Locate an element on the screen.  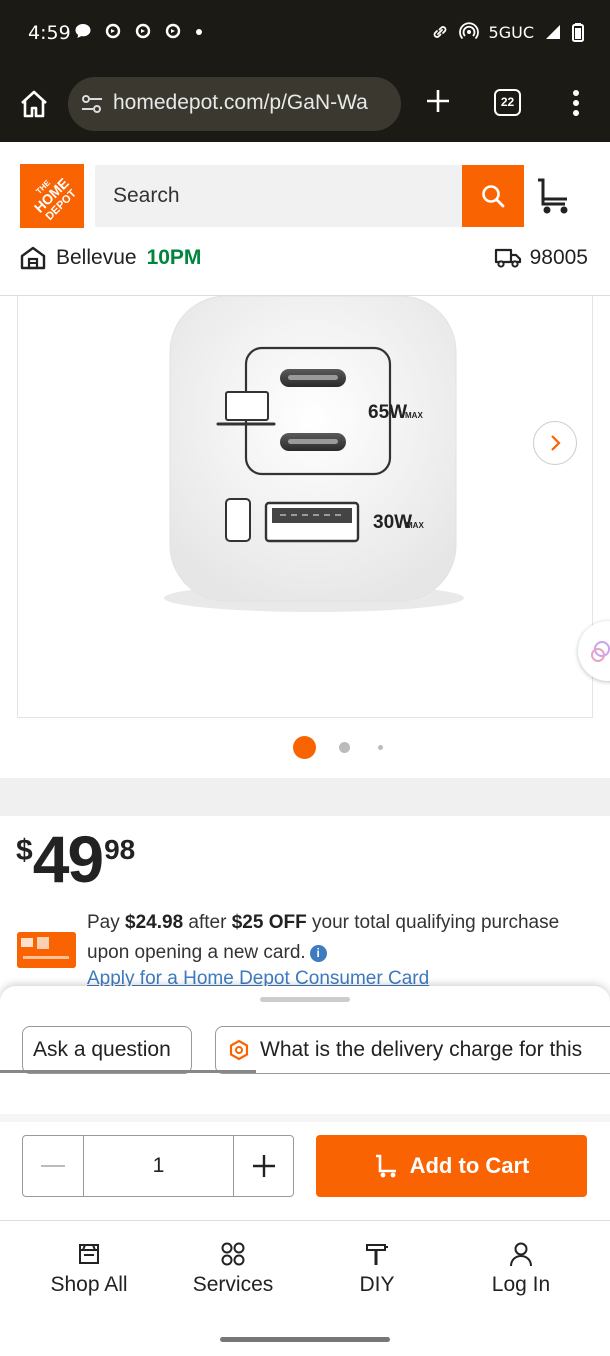
home-icon is located at coordinates (34, 104).